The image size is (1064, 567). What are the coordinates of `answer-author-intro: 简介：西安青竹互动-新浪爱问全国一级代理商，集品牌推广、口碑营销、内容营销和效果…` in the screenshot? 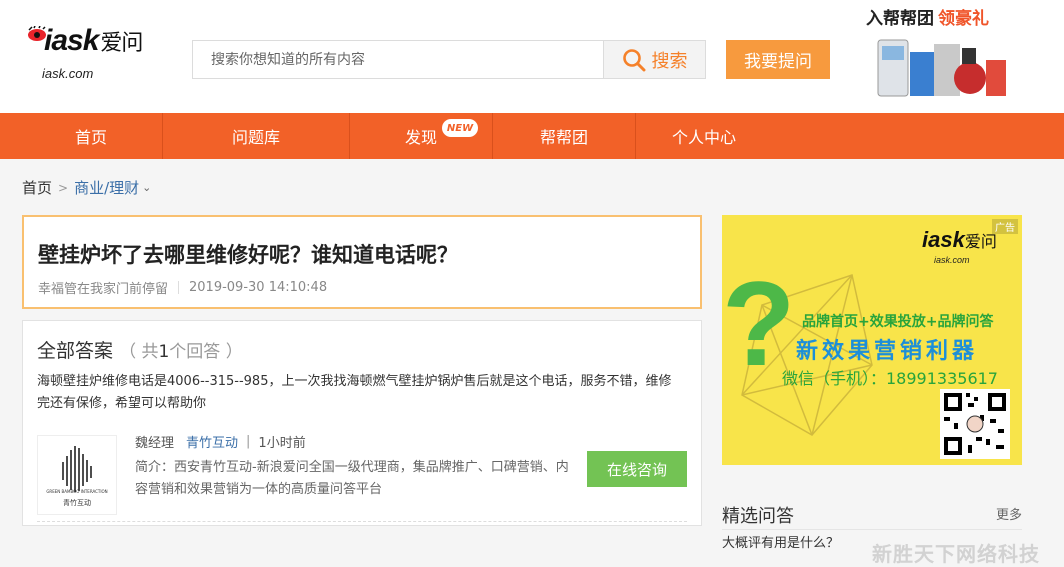 It's located at (352, 478).